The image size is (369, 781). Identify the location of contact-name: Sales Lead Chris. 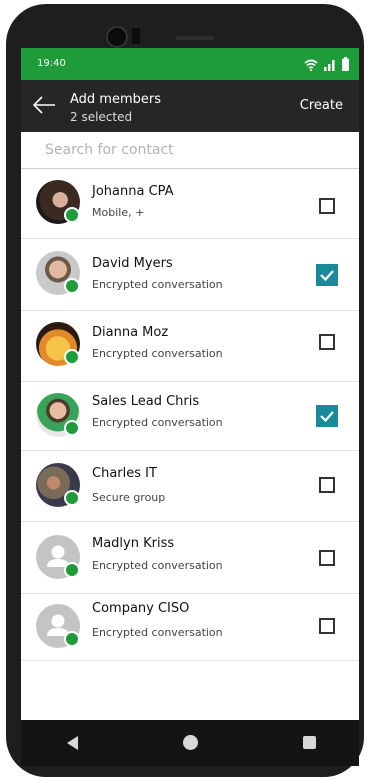
(146, 401).